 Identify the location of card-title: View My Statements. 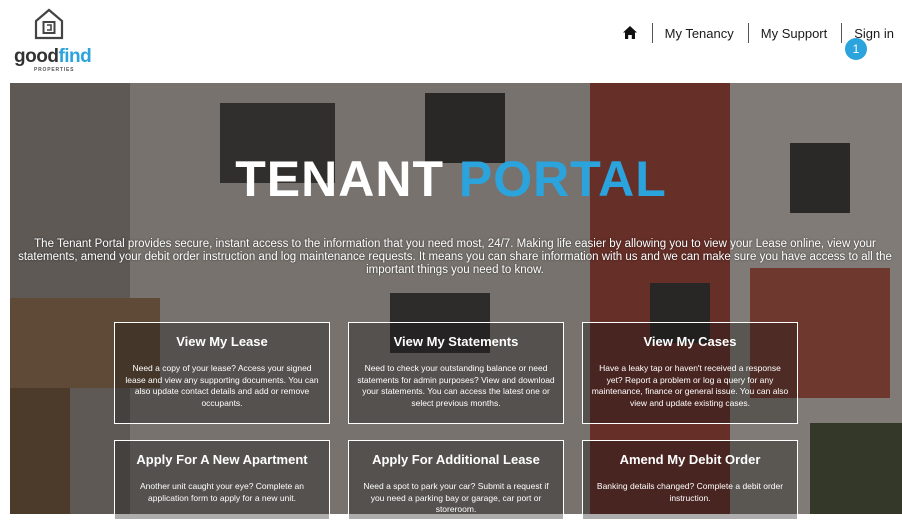
(456, 341).